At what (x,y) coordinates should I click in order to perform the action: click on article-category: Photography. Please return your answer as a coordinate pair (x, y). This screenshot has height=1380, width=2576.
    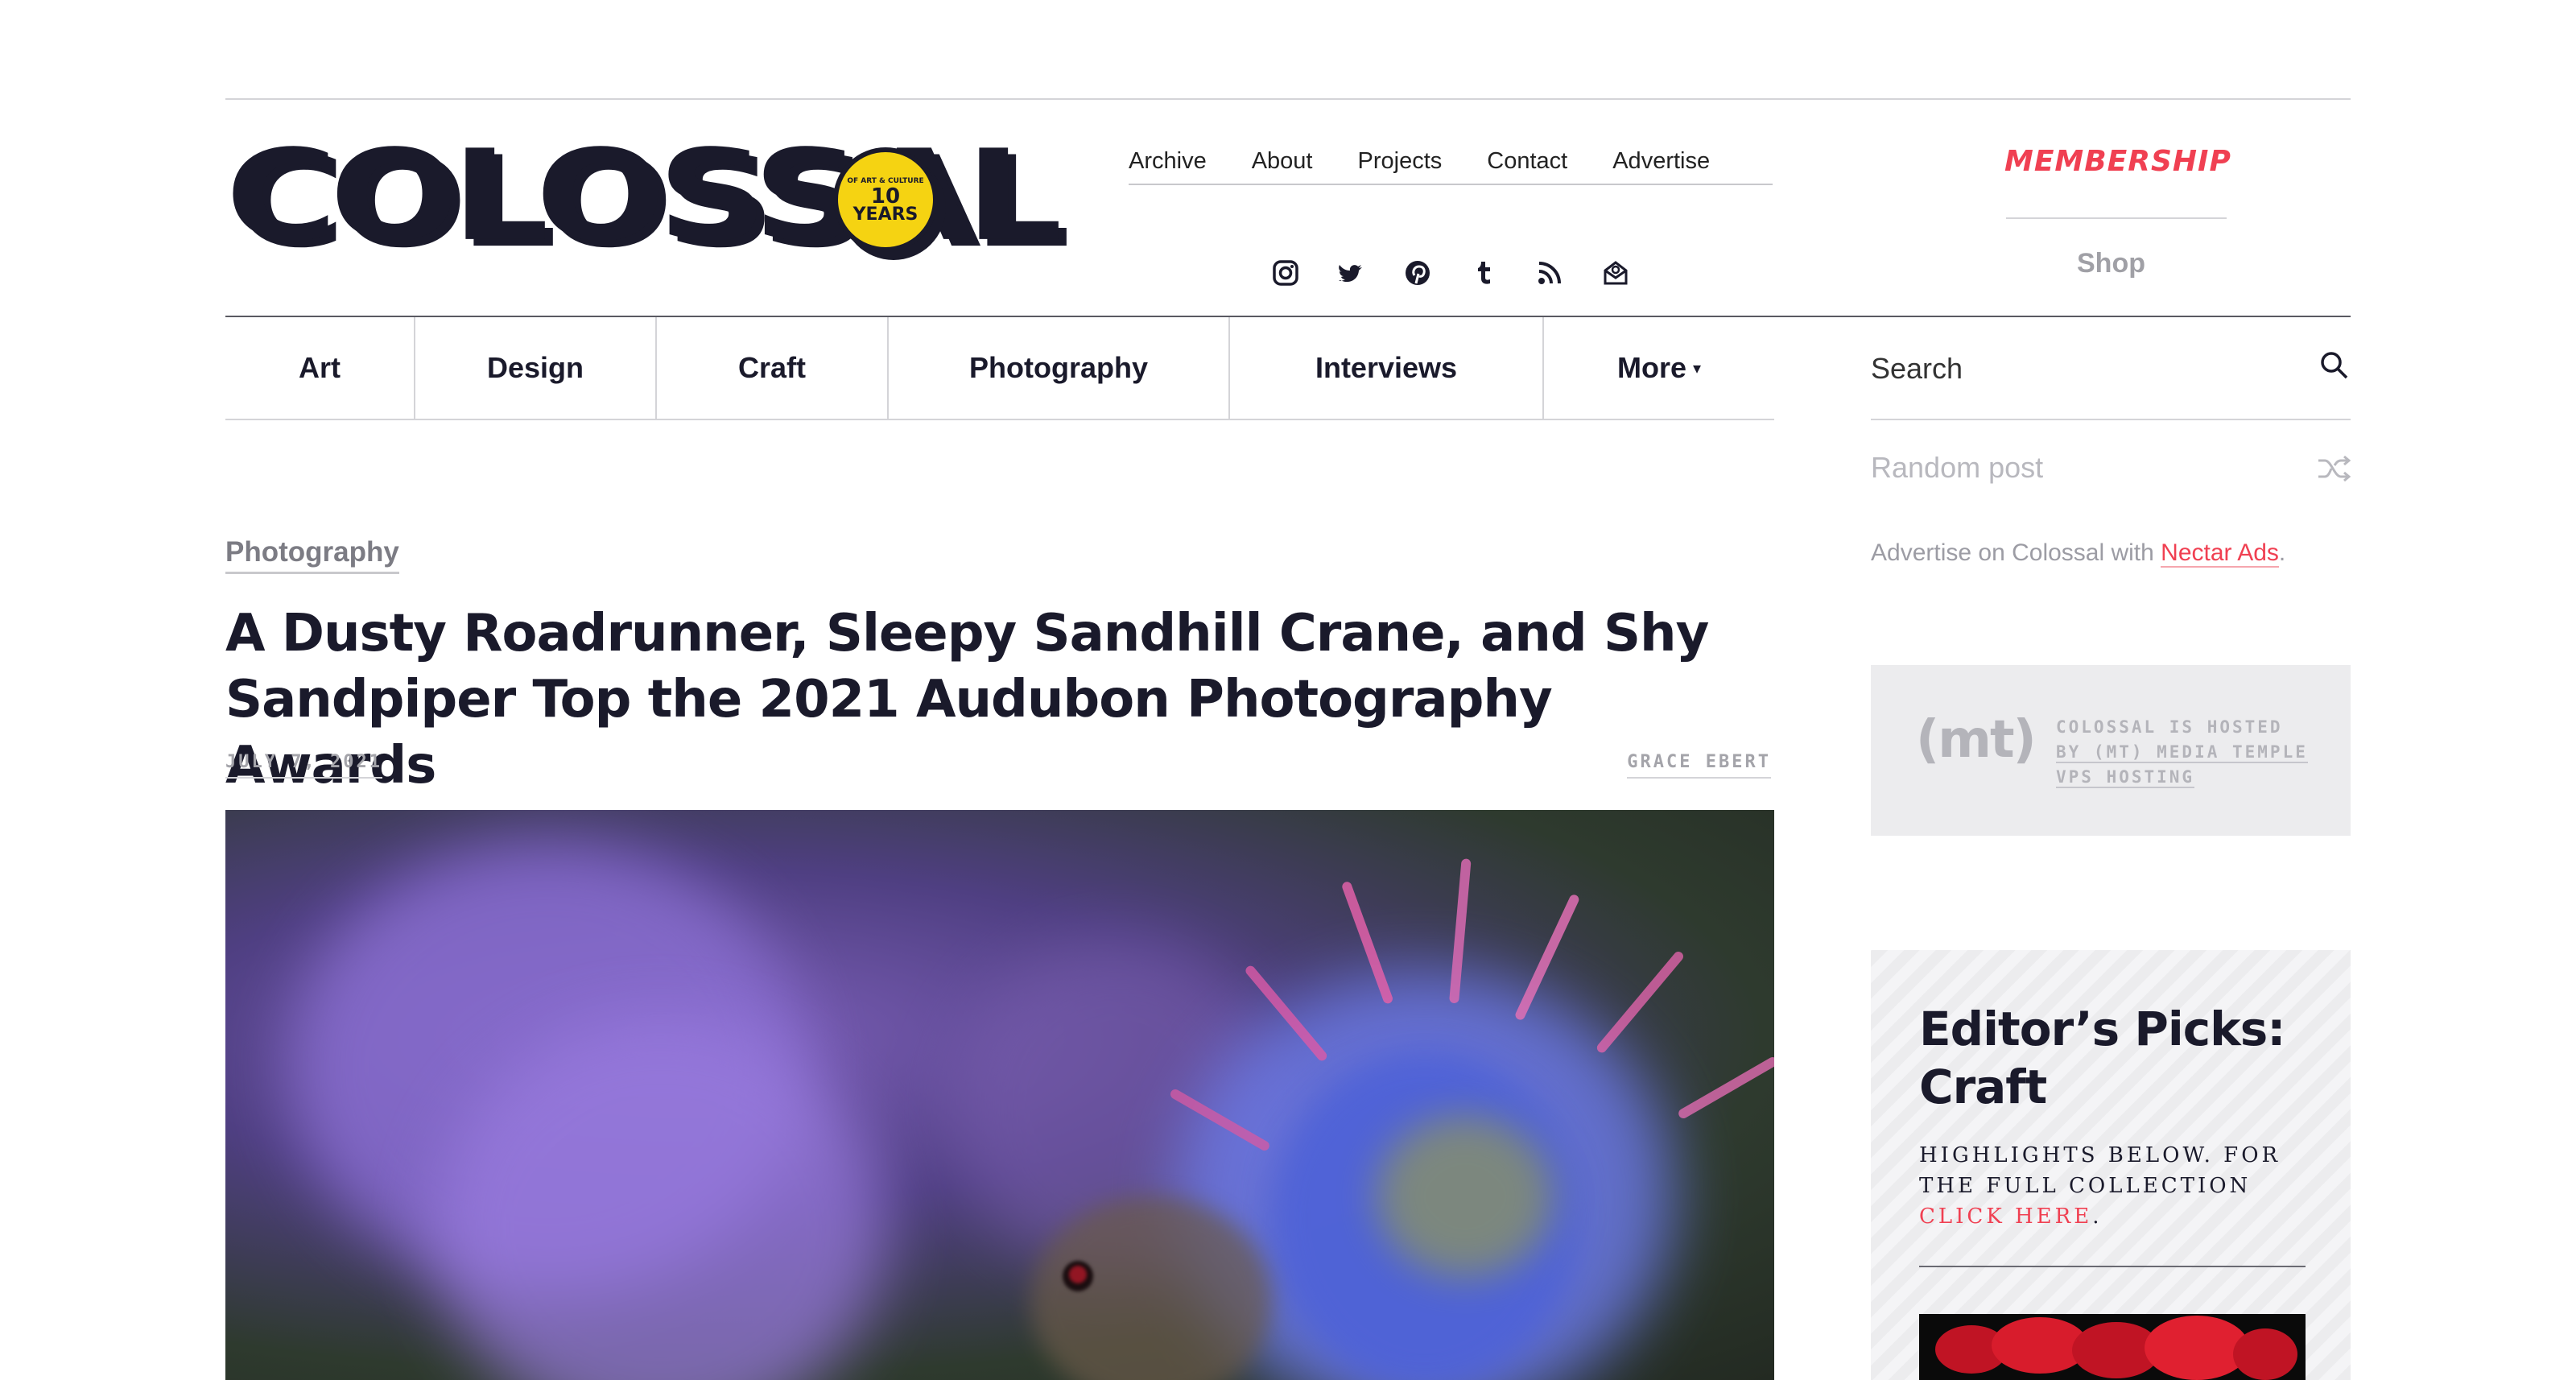
    Looking at the image, I should click on (312, 555).